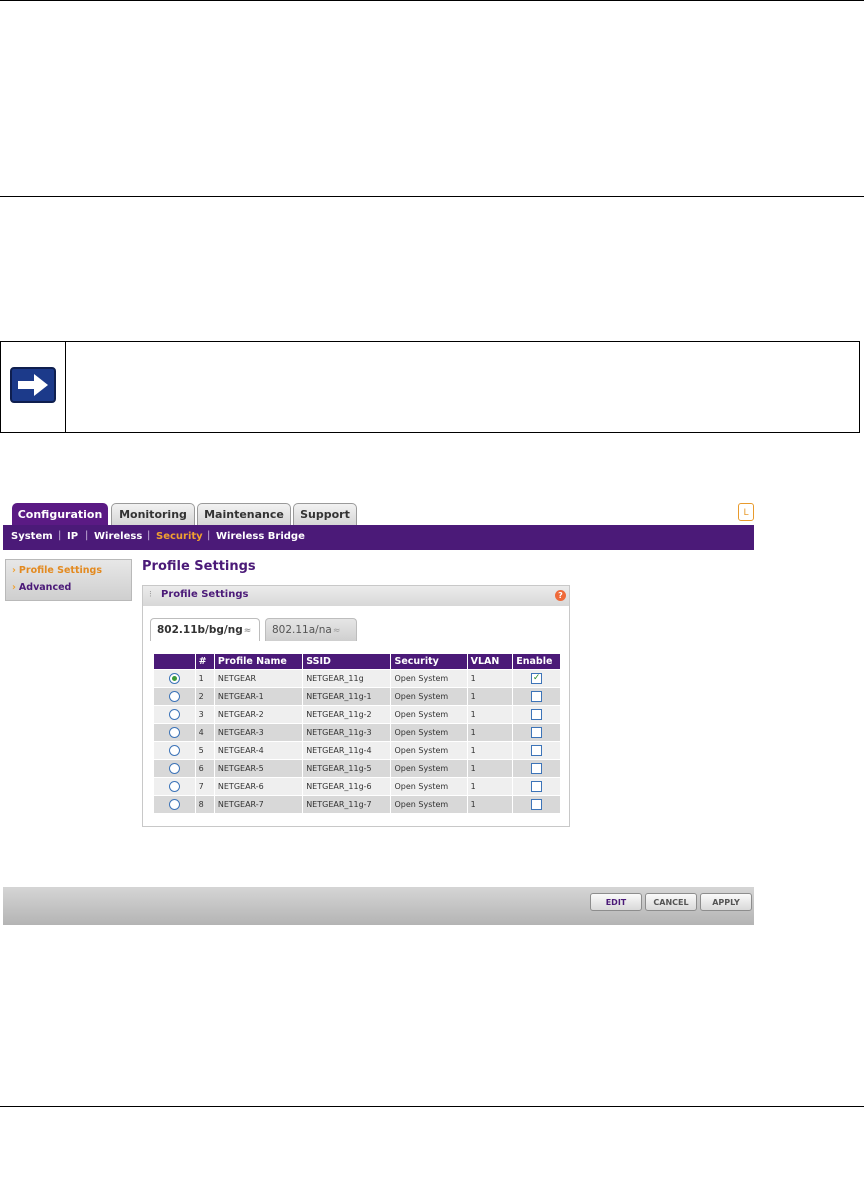 The width and height of the screenshot is (864, 1184). What do you see at coordinates (537, 678) in the screenshot?
I see `enable-checkbox: ✓` at bounding box center [537, 678].